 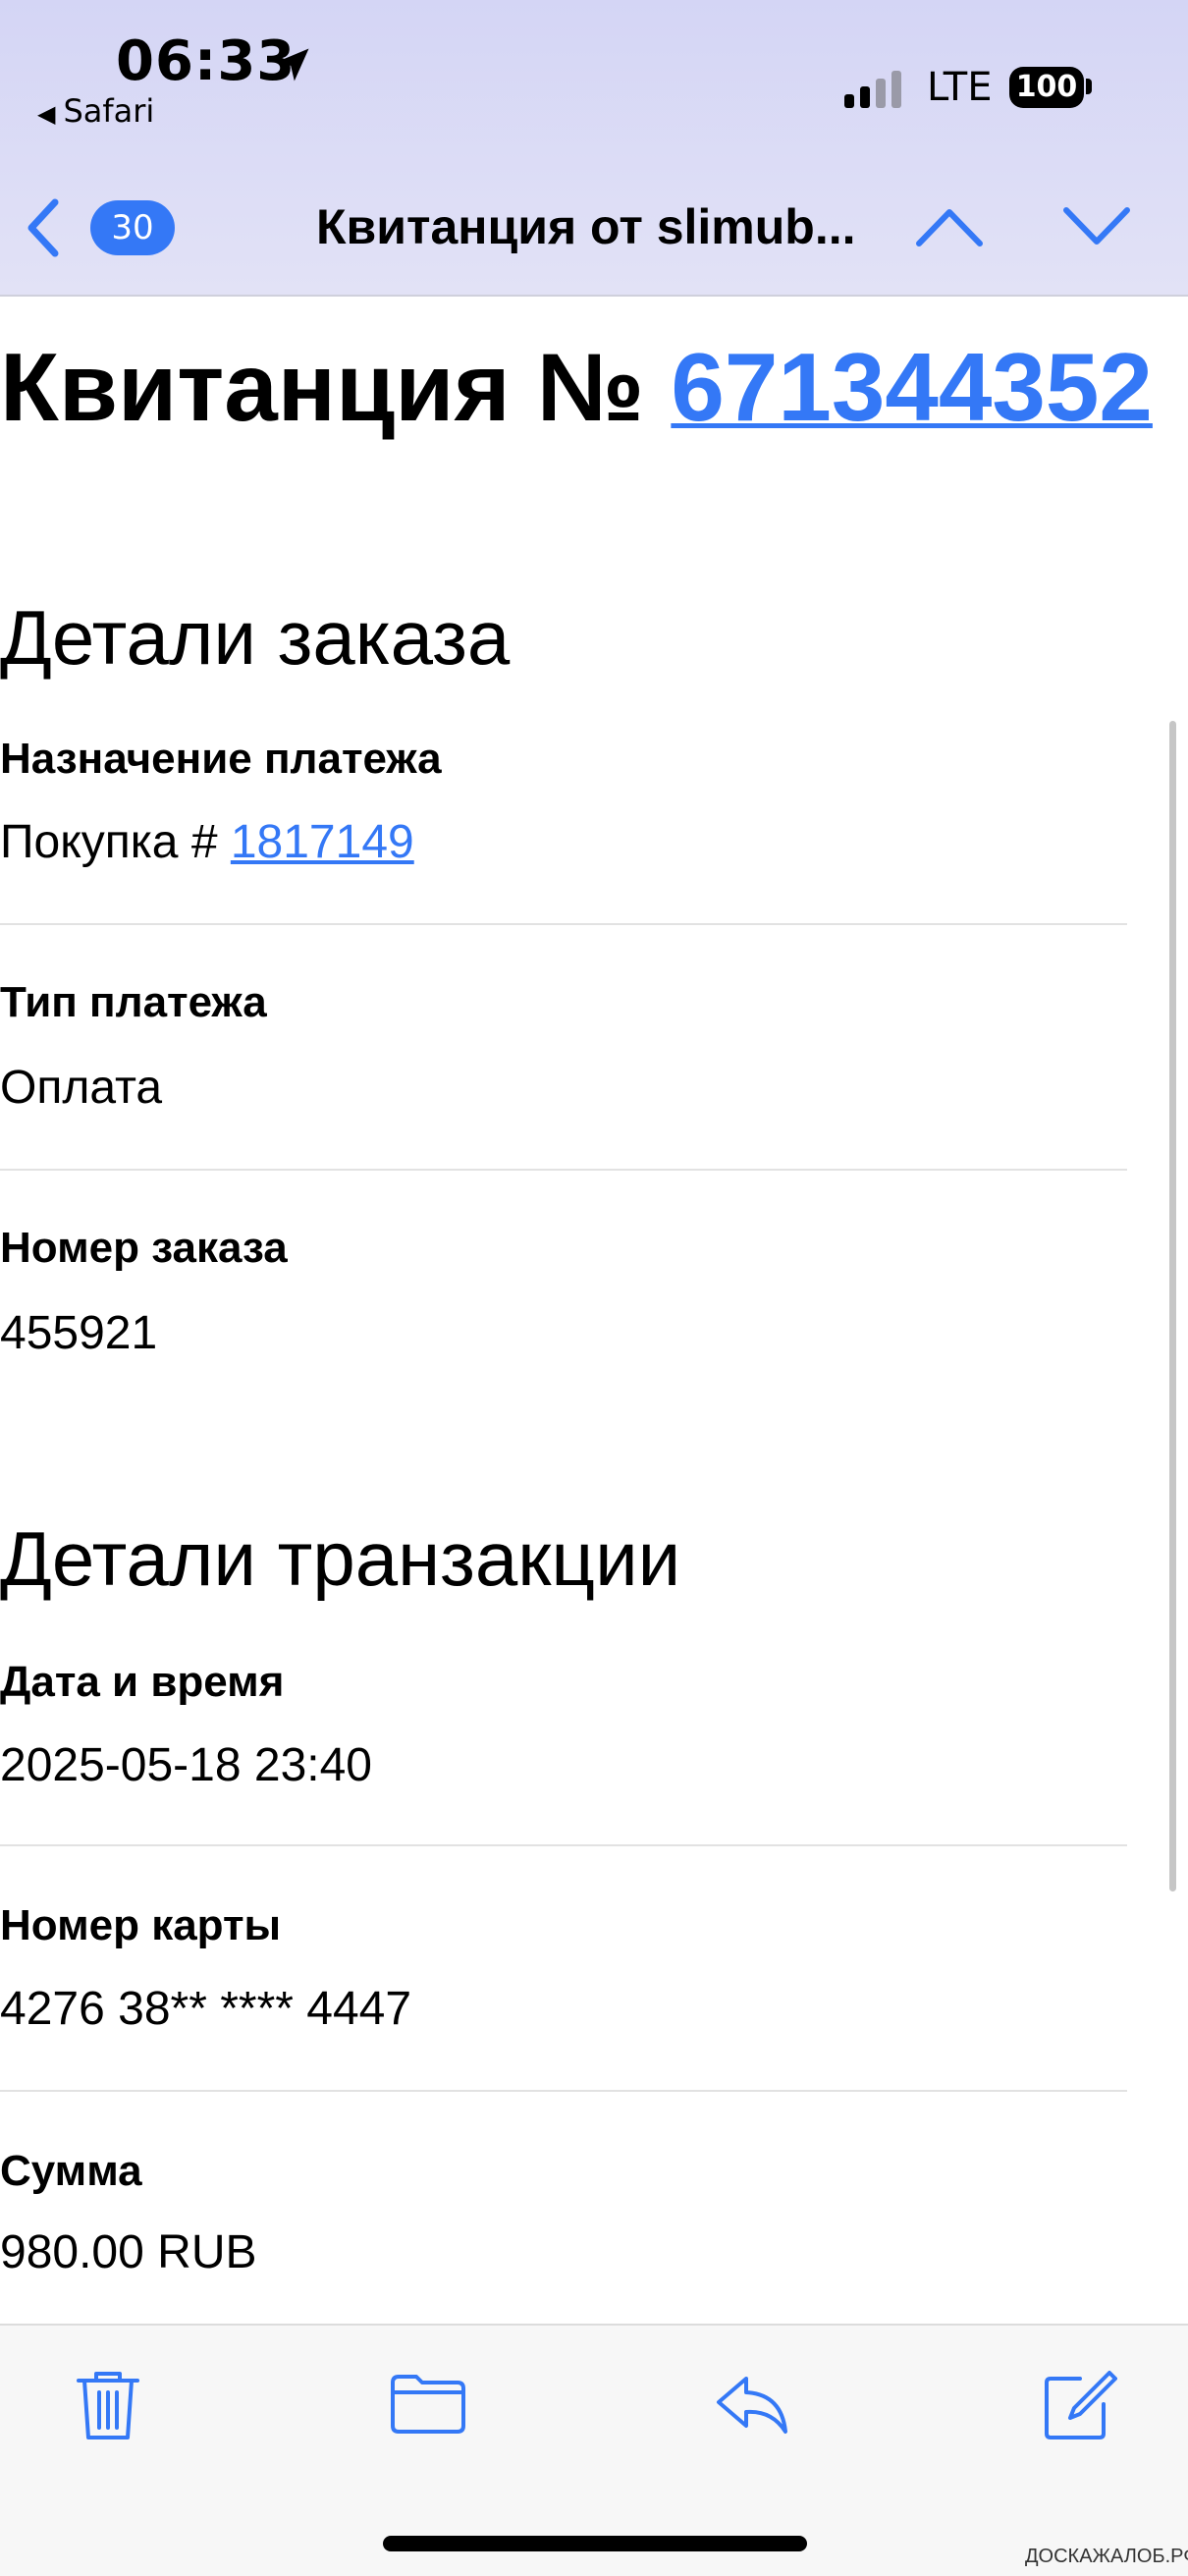 I want to click on amount-value: 980.00 RUB, so click(x=129, y=2252).